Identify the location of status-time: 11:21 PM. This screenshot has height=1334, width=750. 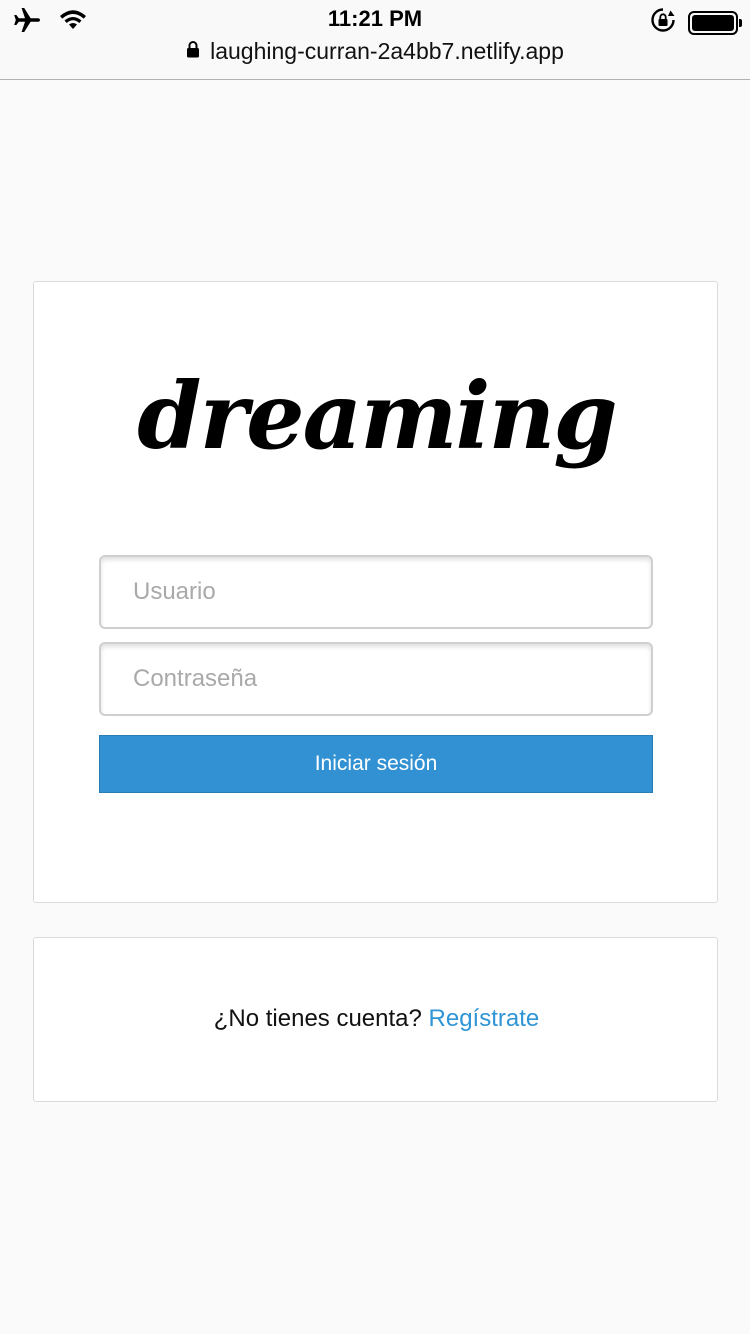
(375, 18).